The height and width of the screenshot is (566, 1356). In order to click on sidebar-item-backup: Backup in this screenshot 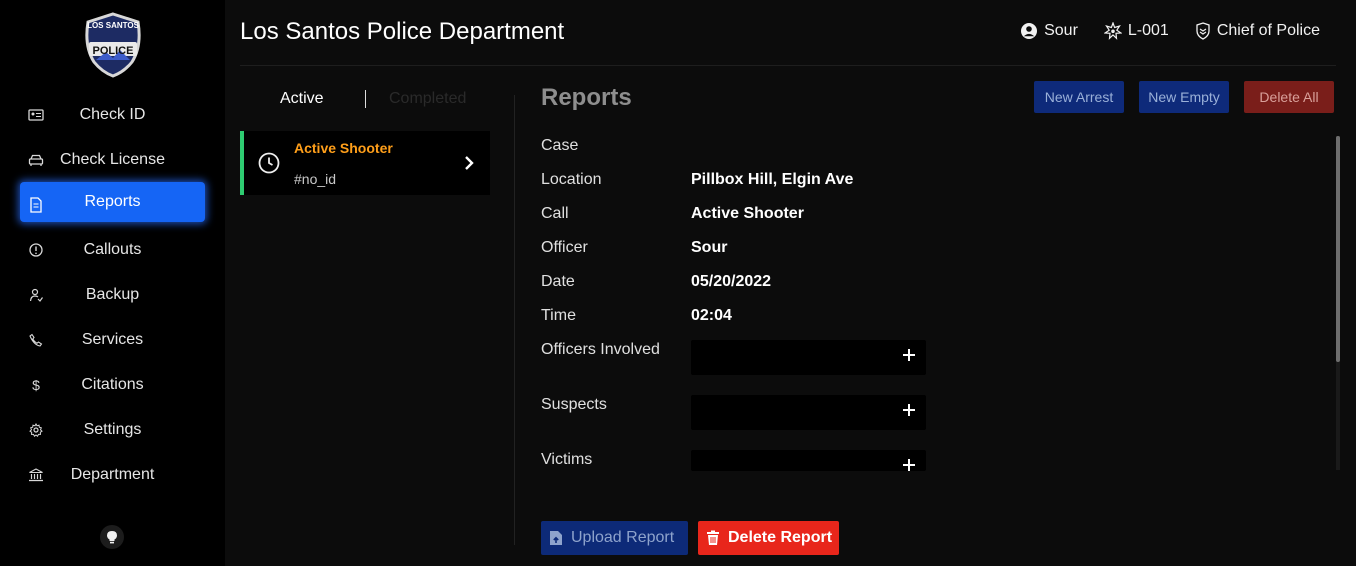, I will do `click(112, 294)`.